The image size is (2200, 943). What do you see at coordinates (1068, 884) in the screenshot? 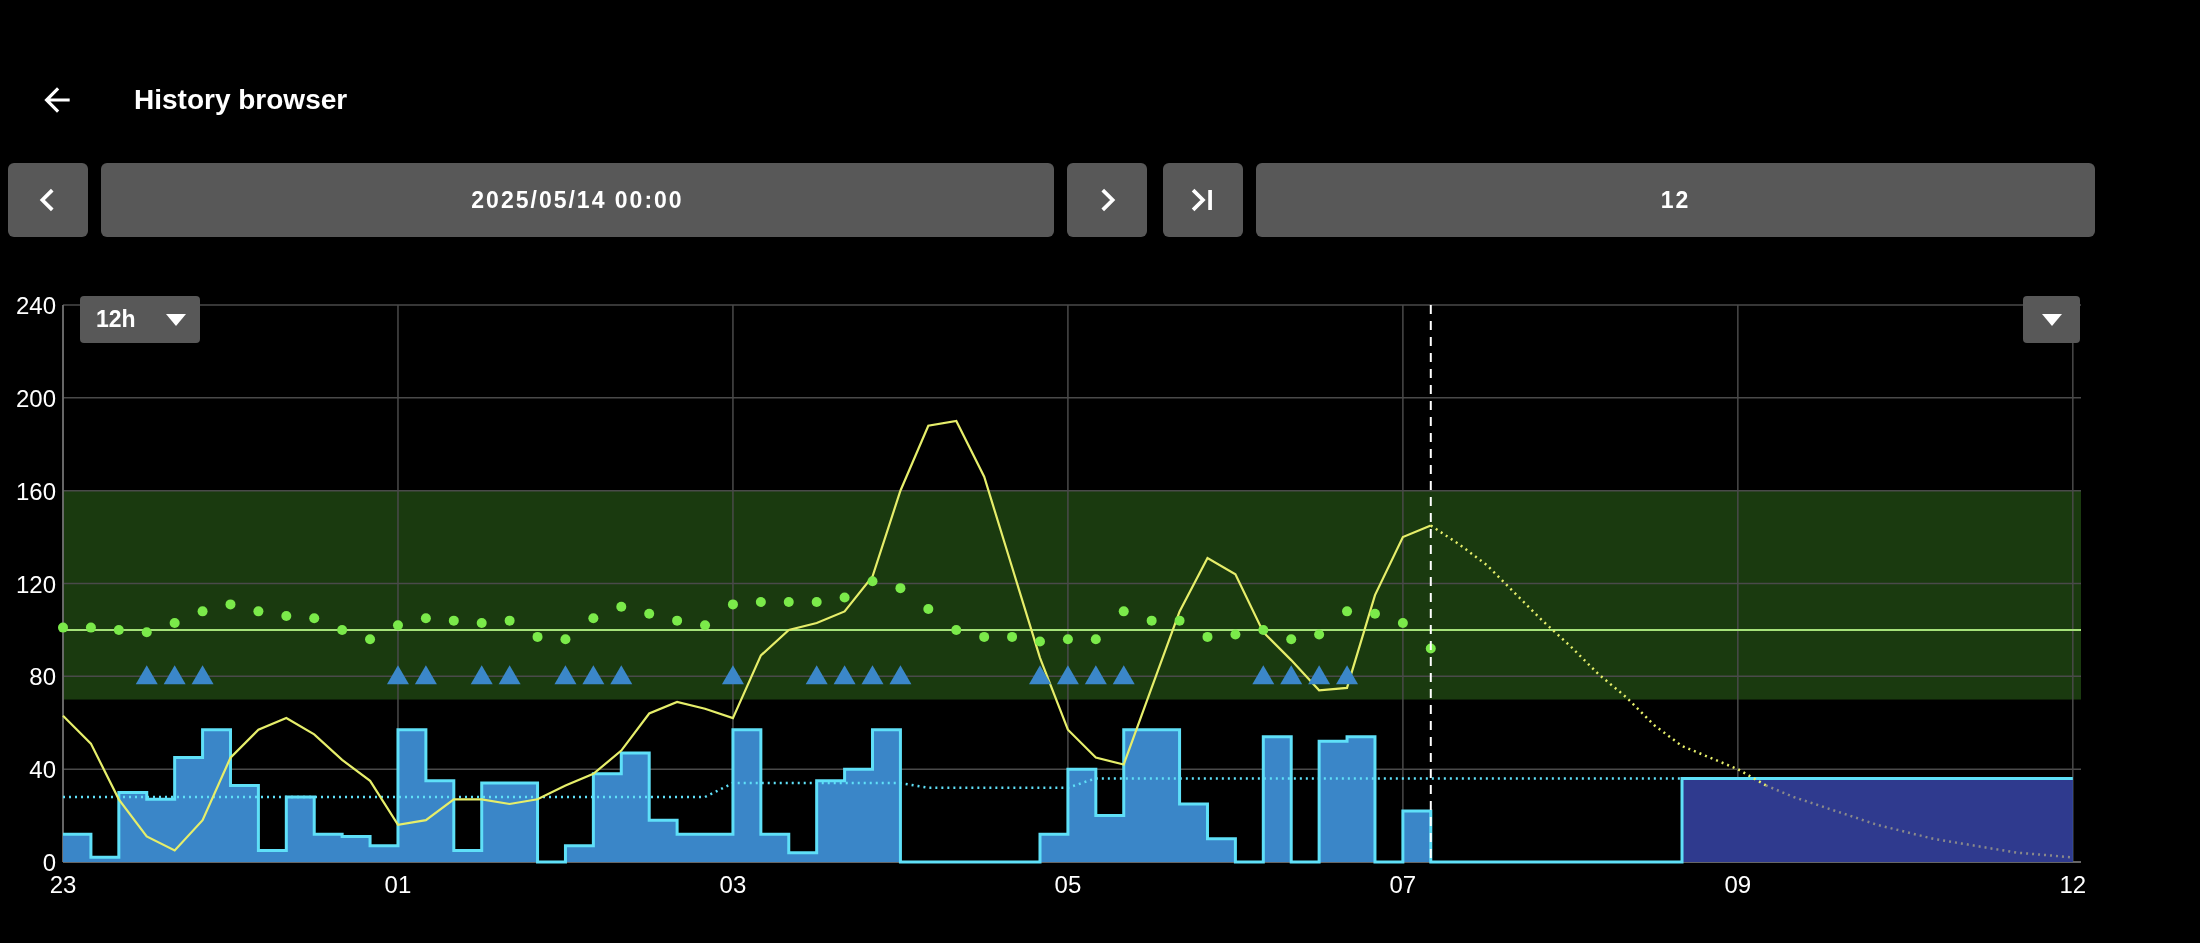
I see `x-axis-label: 05` at bounding box center [1068, 884].